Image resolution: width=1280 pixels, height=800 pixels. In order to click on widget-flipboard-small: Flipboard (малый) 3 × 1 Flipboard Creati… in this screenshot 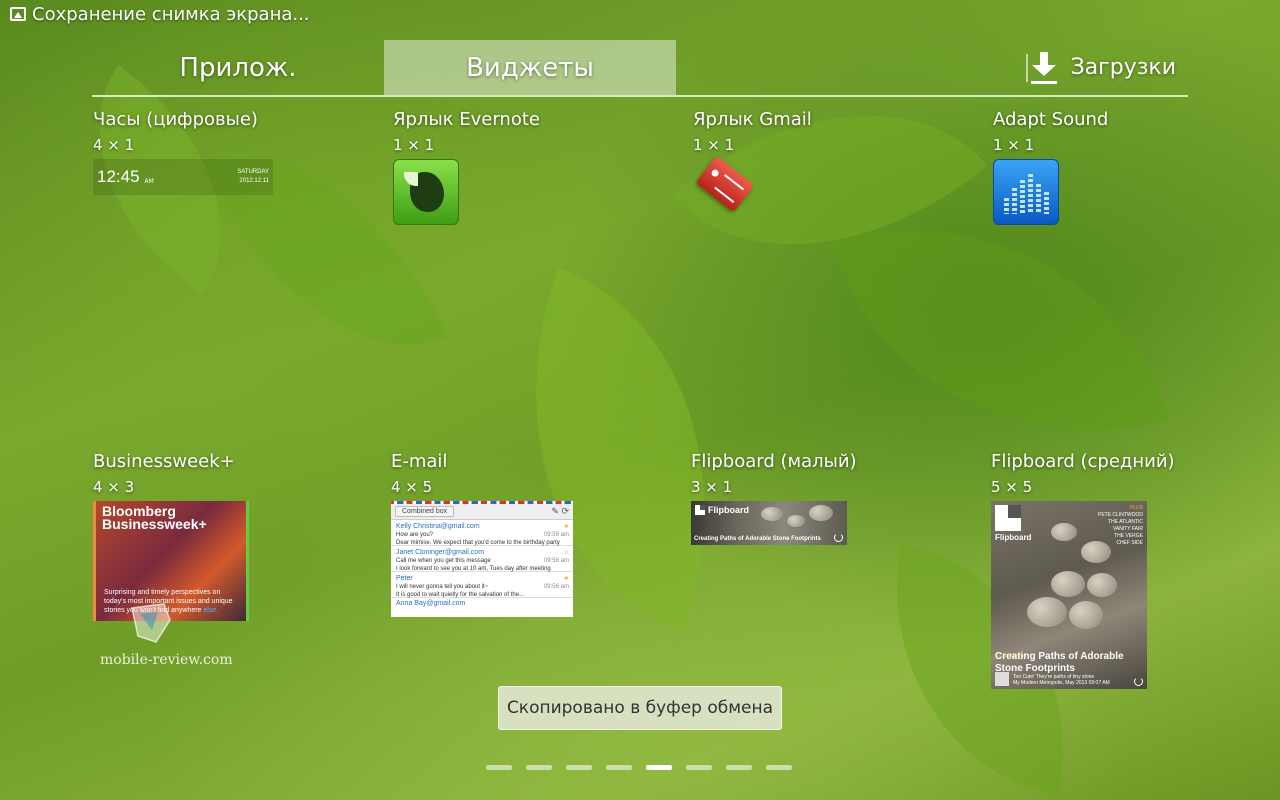, I will do `click(831, 498)`.